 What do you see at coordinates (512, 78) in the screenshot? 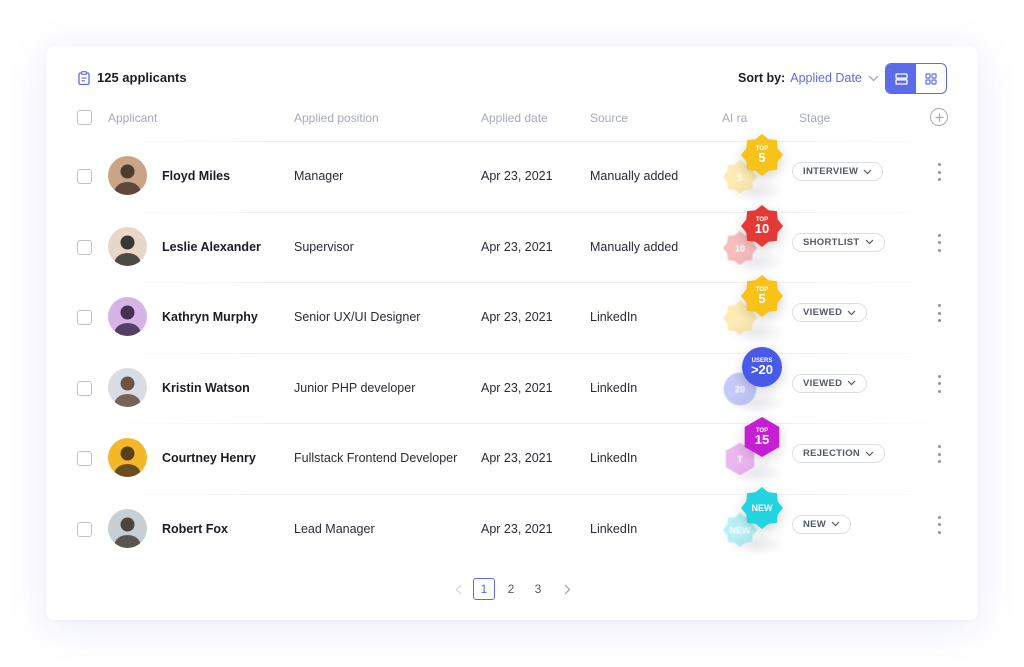
I see `toolbar: 125 applicants Sort by: Applied Date` at bounding box center [512, 78].